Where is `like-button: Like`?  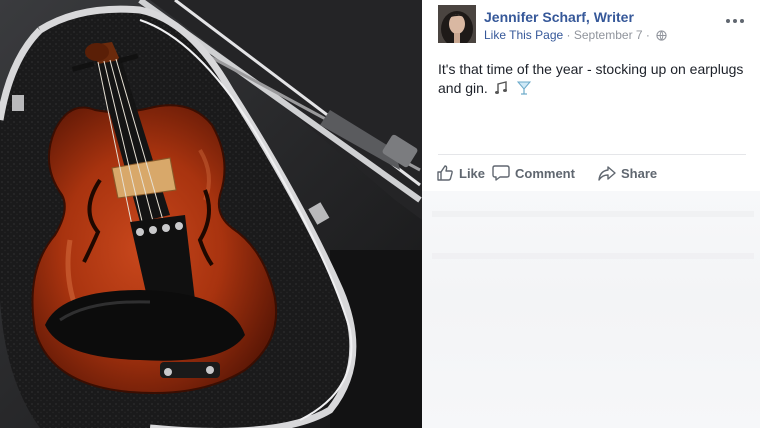
like-button: Like is located at coordinates (460, 173).